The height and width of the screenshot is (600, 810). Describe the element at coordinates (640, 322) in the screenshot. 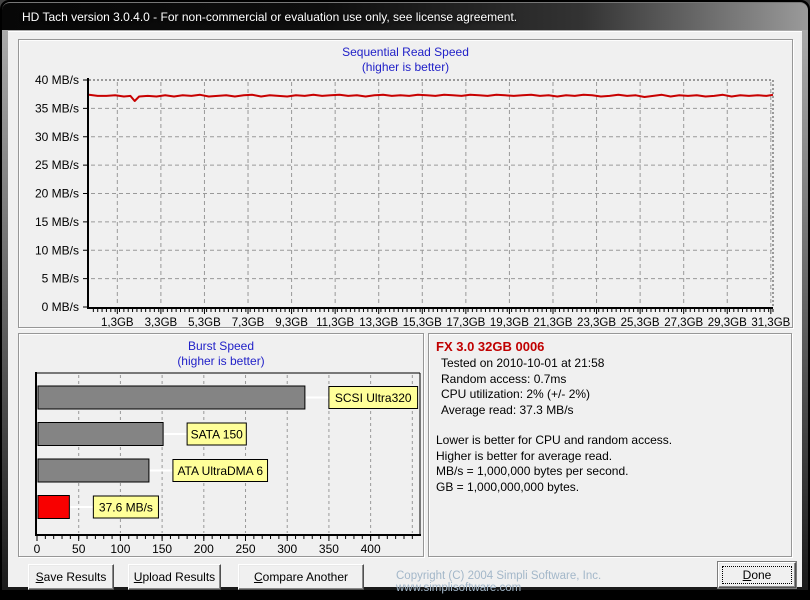

I see `svg-text: 25,3GB` at that location.